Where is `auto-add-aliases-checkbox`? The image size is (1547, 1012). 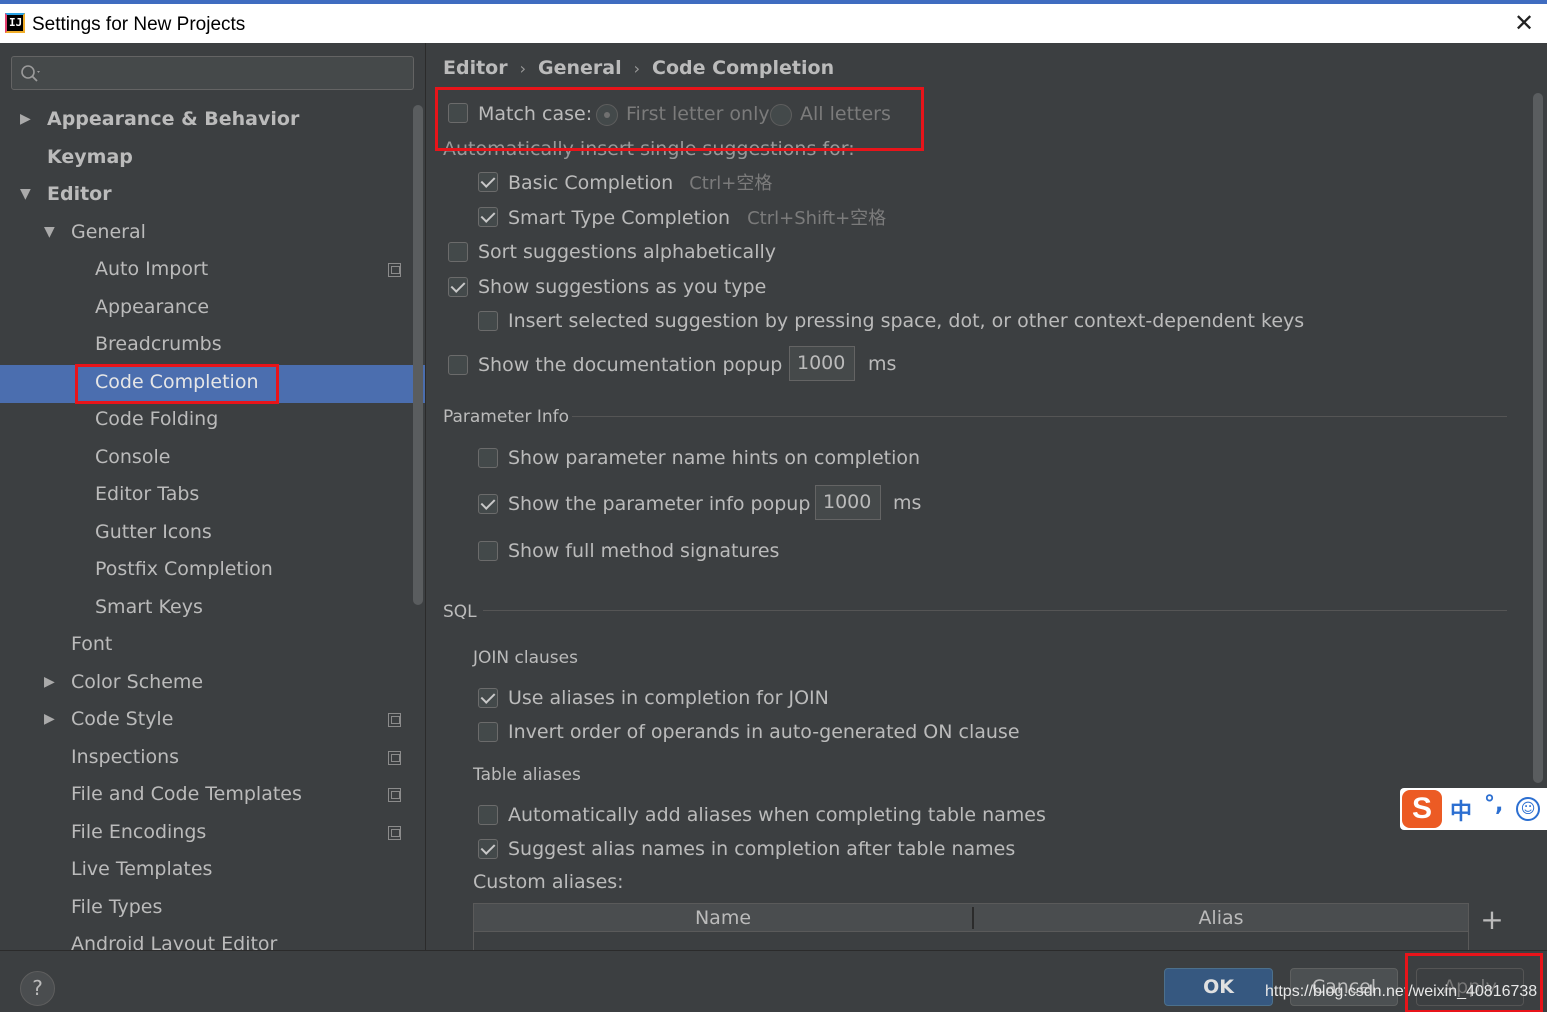
auto-add-aliases-checkbox is located at coordinates (488, 815).